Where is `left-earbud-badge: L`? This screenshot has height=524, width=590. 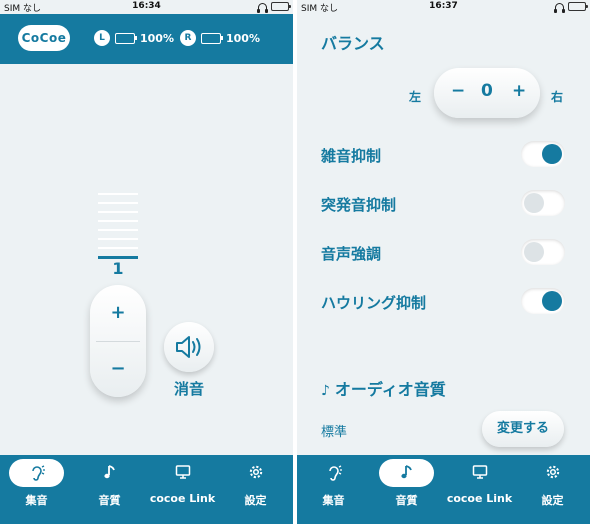
left-earbud-badge: L is located at coordinates (102, 38).